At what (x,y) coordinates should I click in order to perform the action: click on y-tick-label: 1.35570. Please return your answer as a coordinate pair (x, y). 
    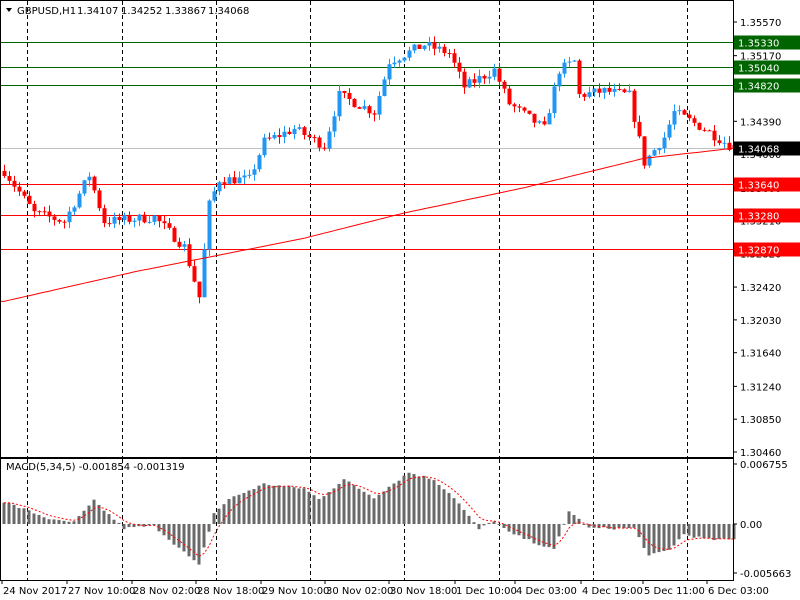
    Looking at the image, I should click on (760, 23).